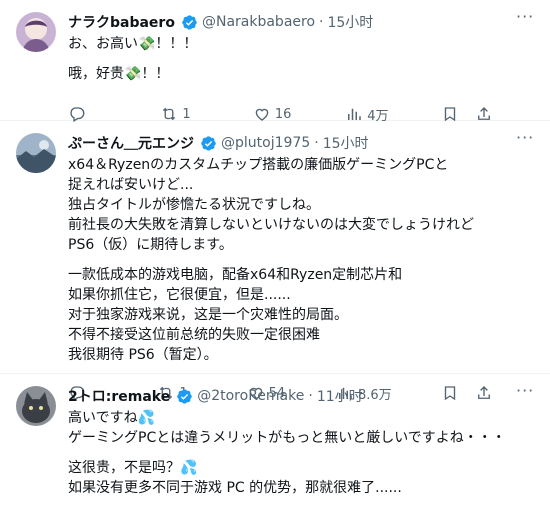  I want to click on tweet-text-translated: 哦，好贵💸！！, so click(119, 74).